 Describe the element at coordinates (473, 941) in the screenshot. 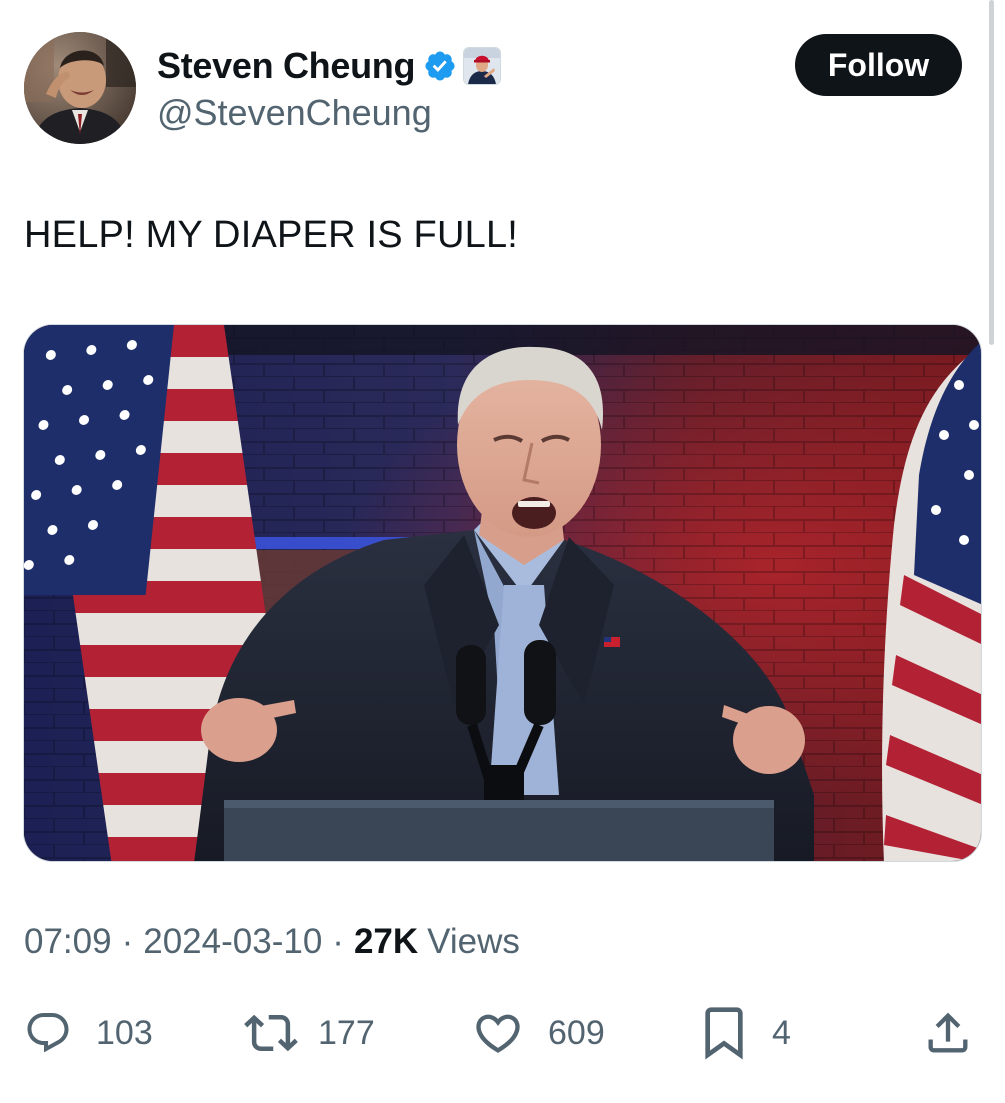

I see `views-label: Views` at that location.